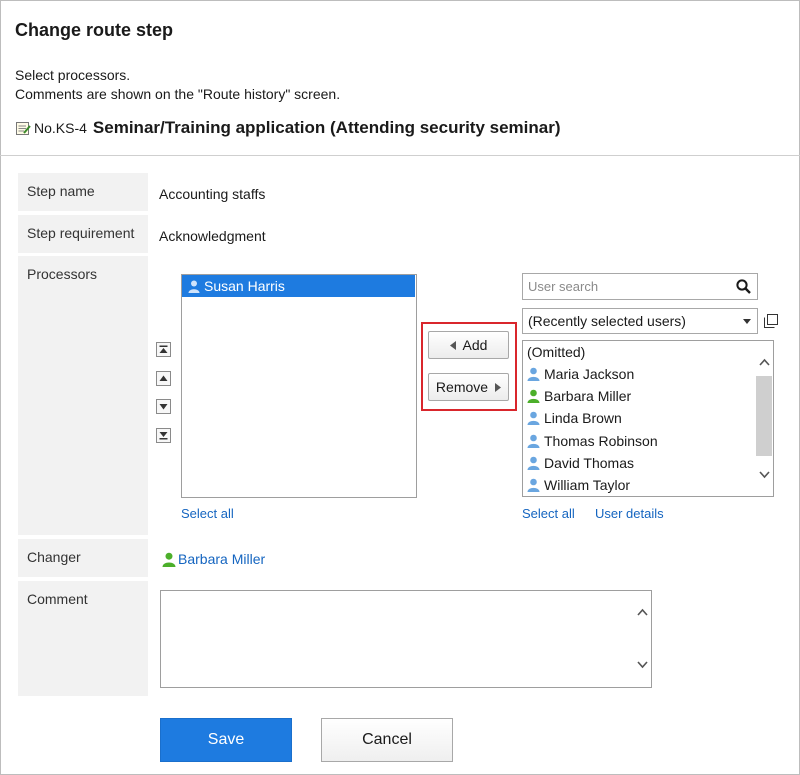 The image size is (800, 775). I want to click on processors-label: Processors, so click(83, 395).